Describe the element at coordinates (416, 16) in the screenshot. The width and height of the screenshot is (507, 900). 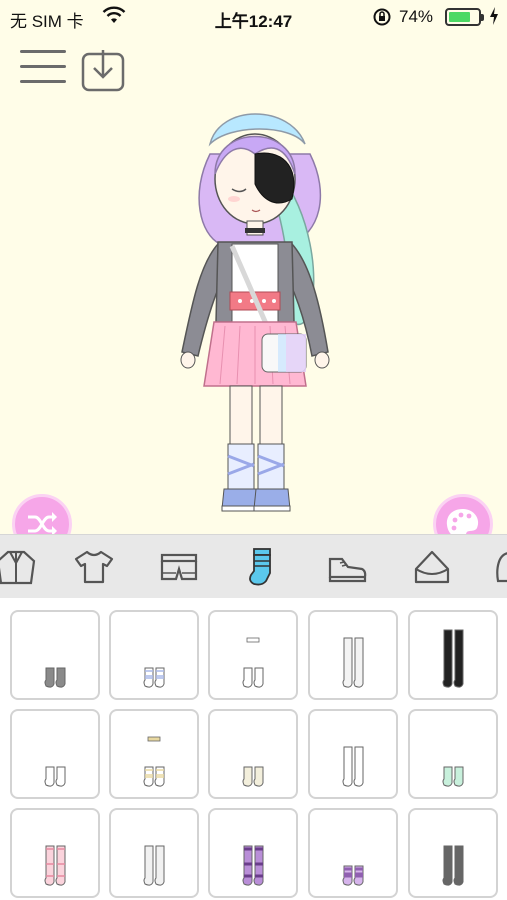
I see `battery-percent: 74%` at that location.